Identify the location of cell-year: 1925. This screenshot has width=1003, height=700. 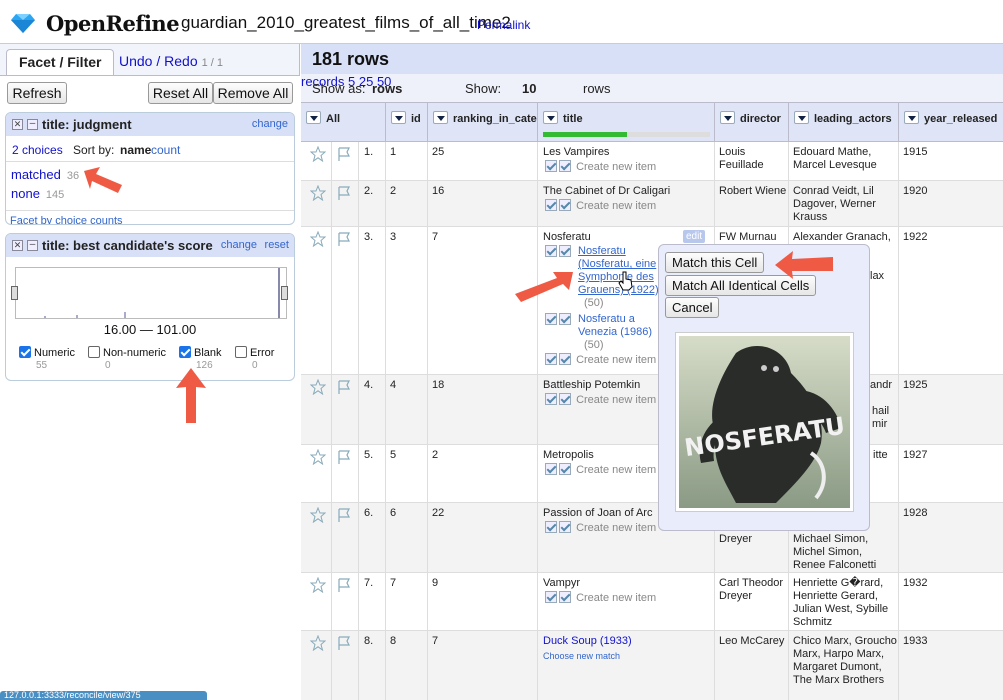
(915, 385).